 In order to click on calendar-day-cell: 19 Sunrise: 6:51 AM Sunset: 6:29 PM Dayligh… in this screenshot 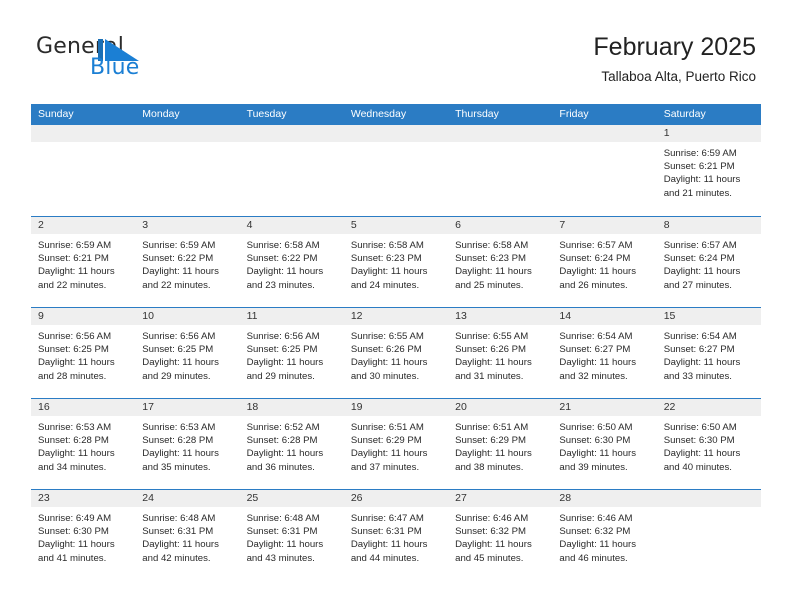, I will do `click(396, 443)`.